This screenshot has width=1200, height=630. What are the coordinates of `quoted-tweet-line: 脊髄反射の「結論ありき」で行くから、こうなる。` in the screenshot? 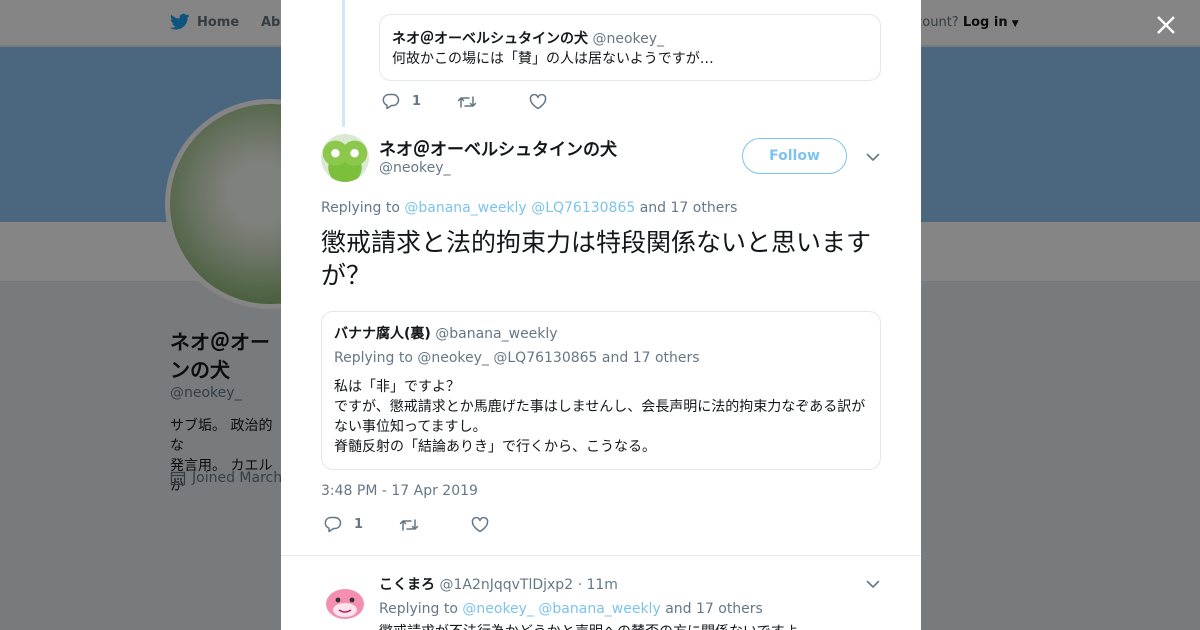 It's located at (495, 447).